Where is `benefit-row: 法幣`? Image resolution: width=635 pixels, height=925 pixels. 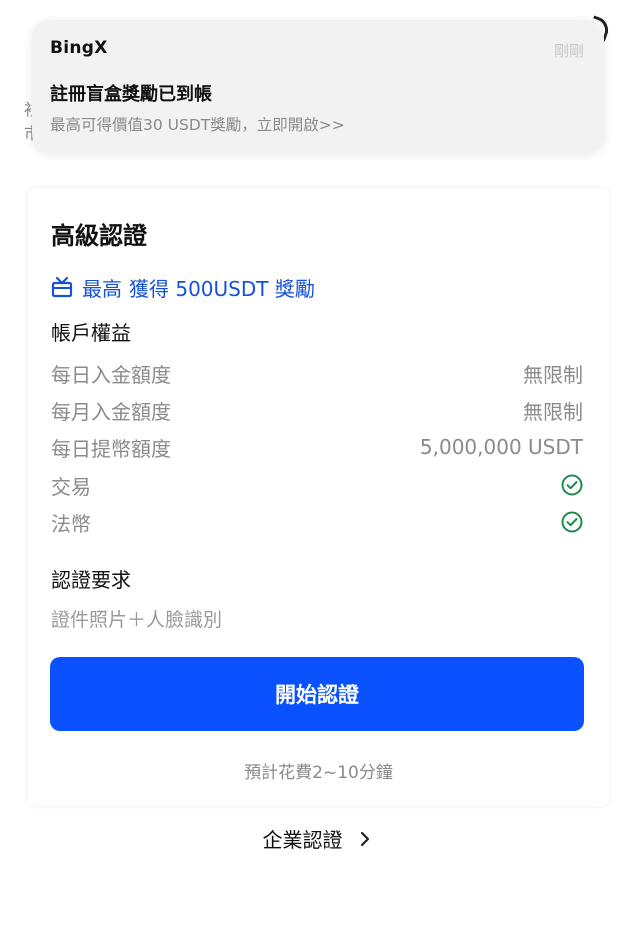 benefit-row: 法幣 is located at coordinates (317, 522).